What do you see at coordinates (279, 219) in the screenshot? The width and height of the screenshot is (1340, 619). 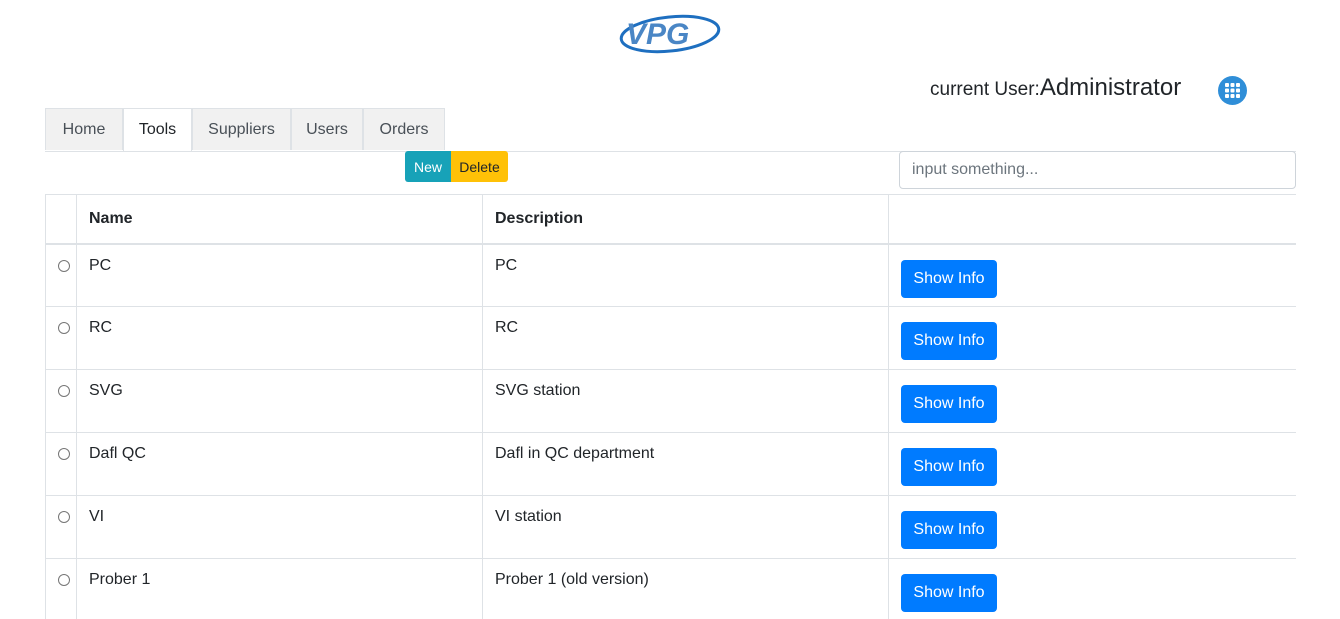 I see `header-name: Name` at bounding box center [279, 219].